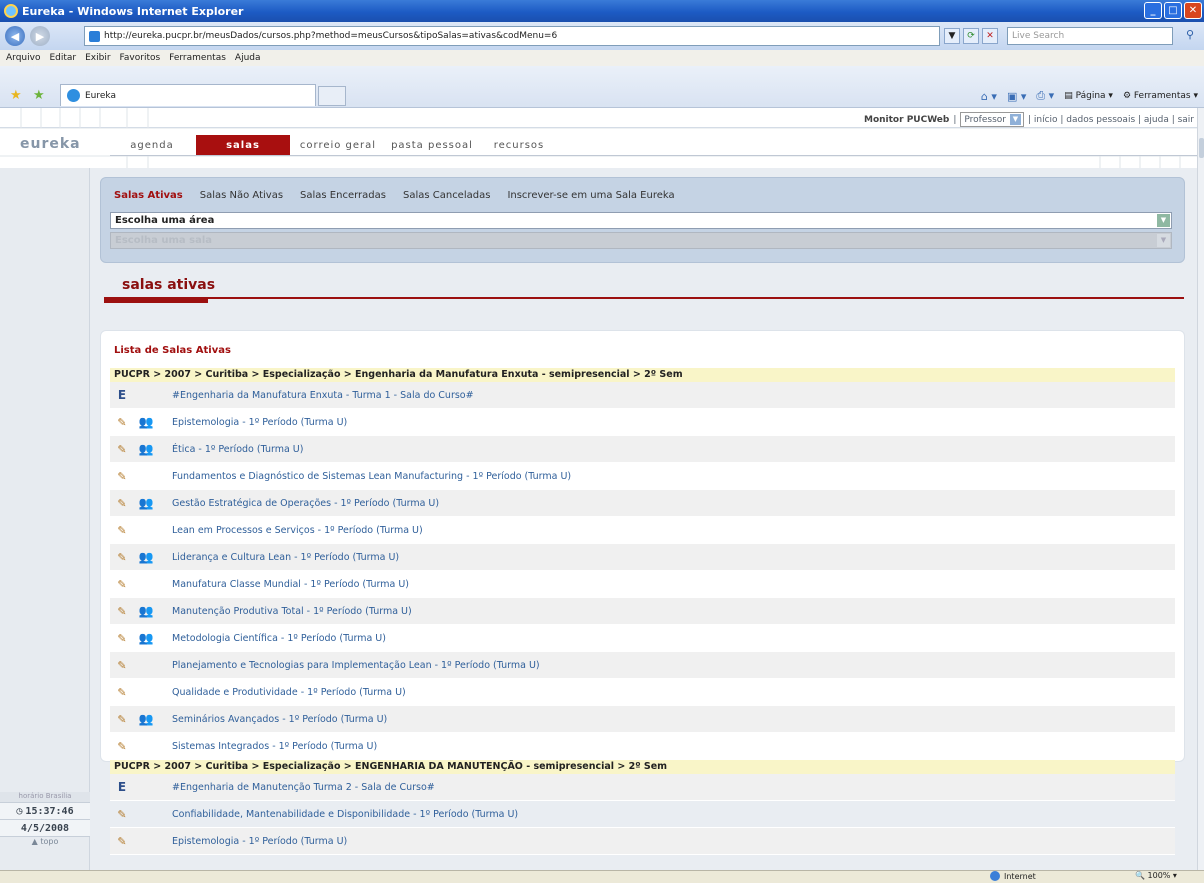 The width and height of the screenshot is (1204, 883). What do you see at coordinates (16, 95) in the screenshot?
I see `favorites-star-icon: ★` at bounding box center [16, 95].